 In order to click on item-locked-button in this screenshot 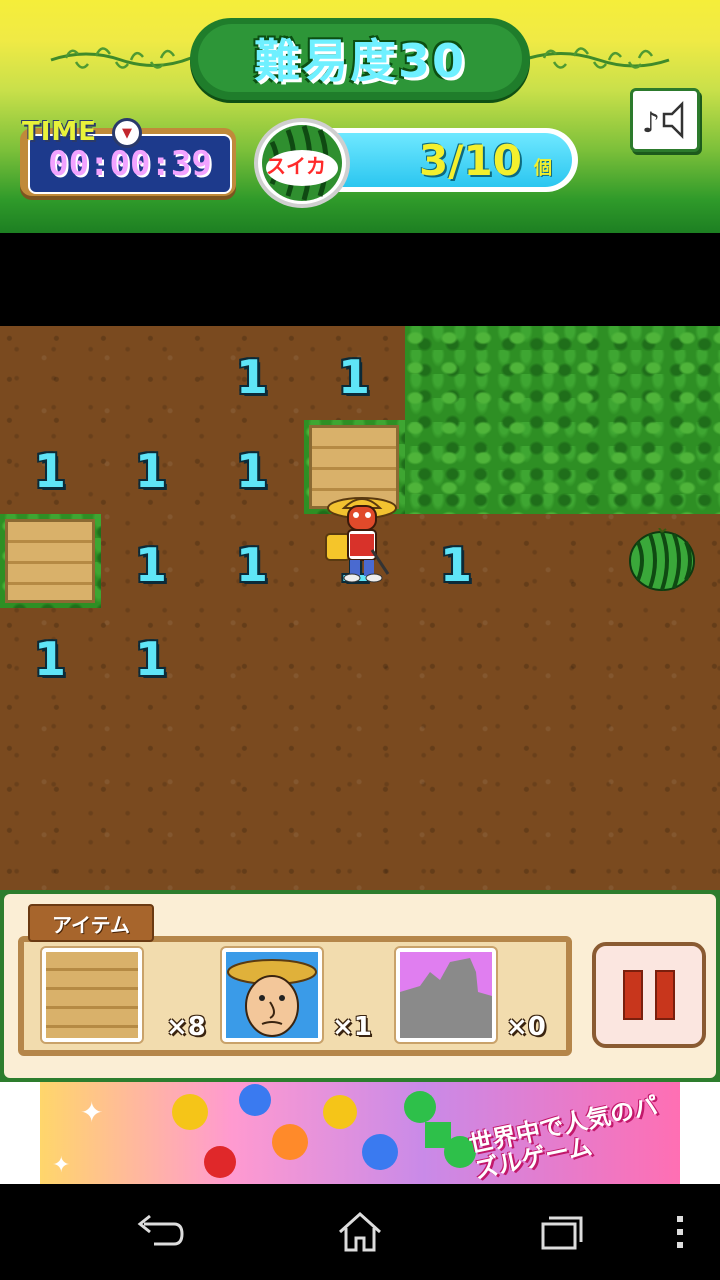, I will do `click(446, 995)`.